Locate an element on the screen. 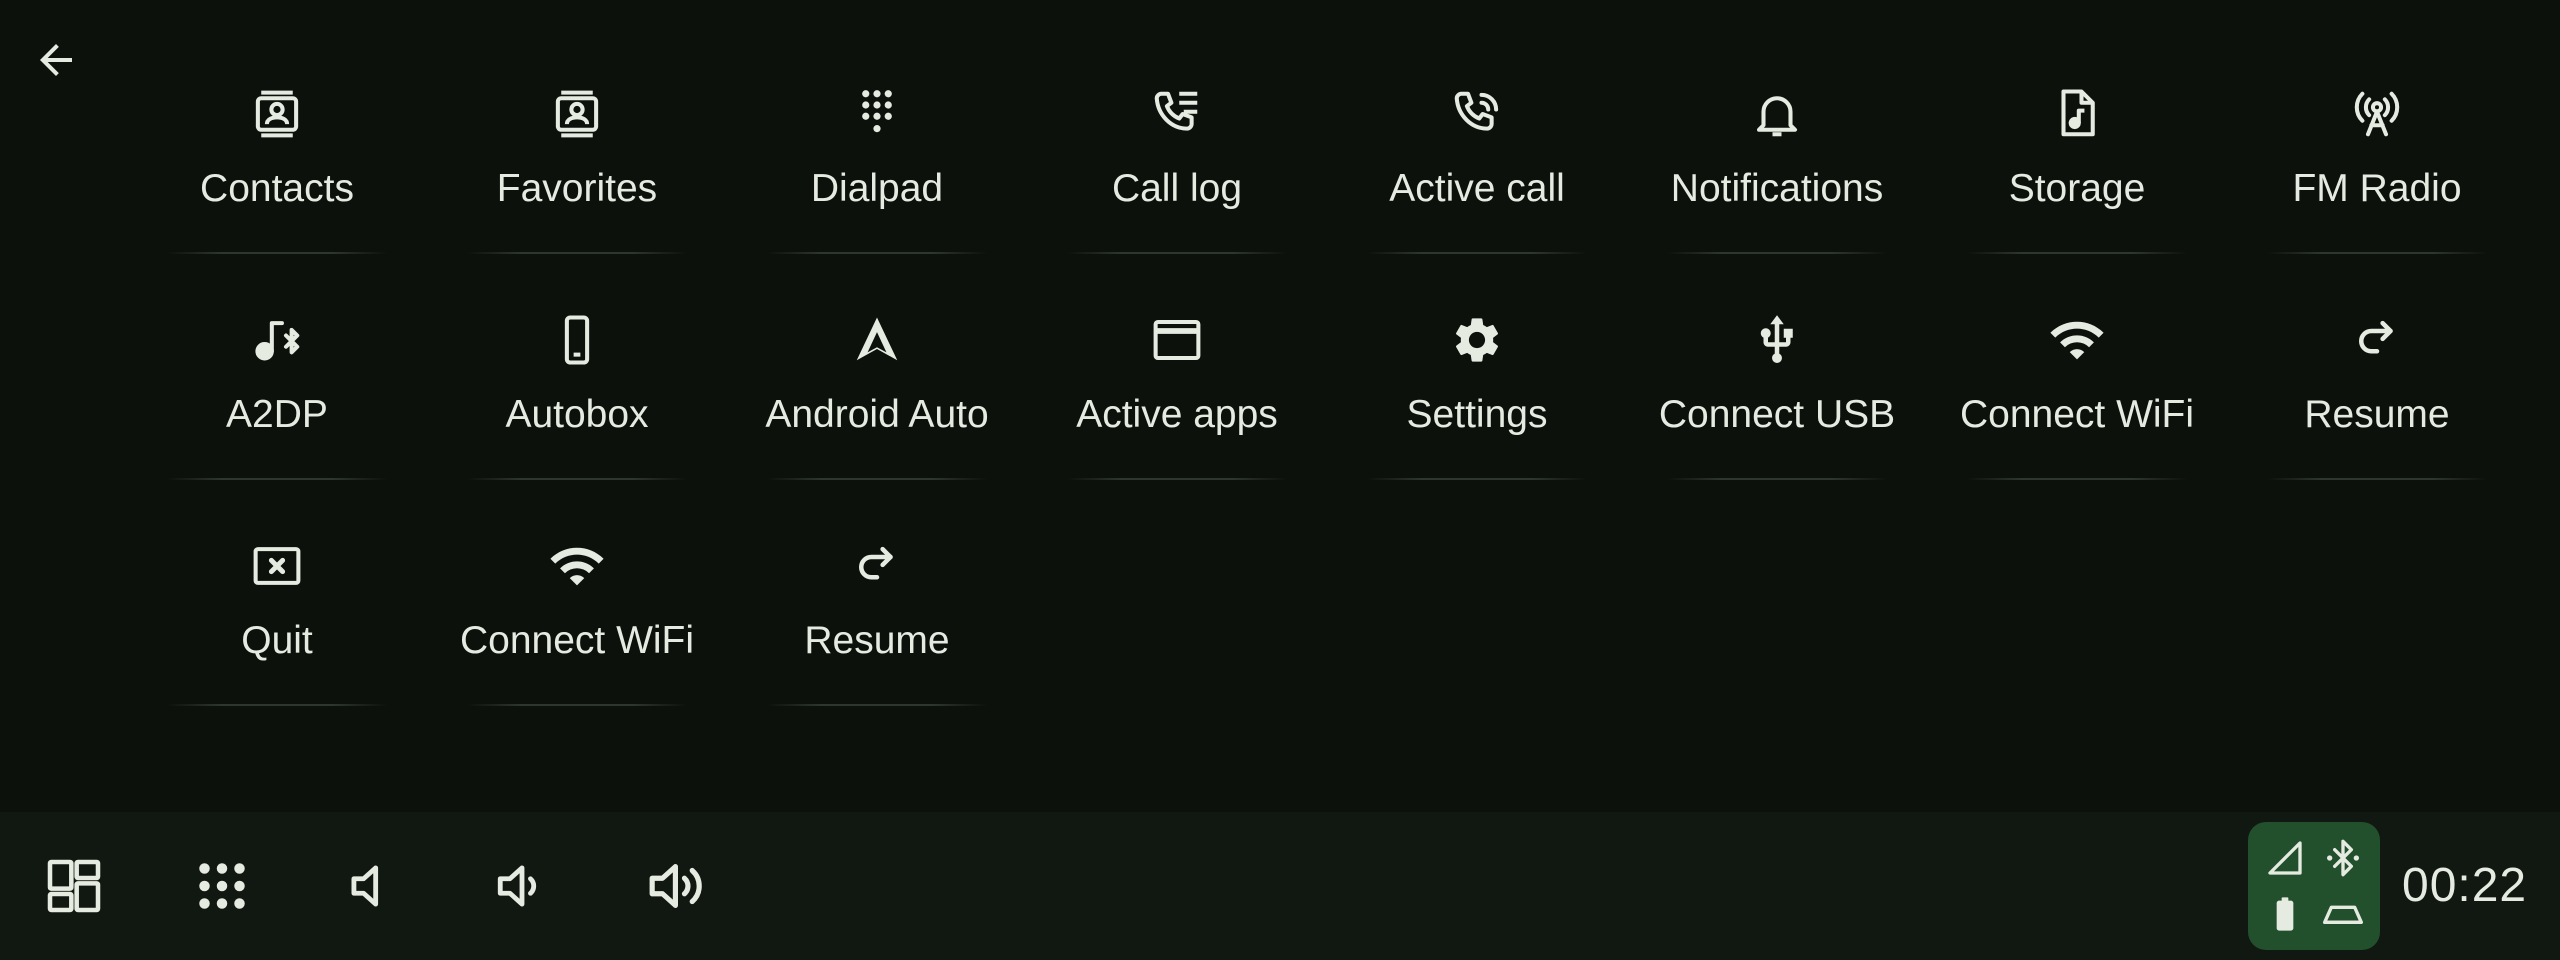 The image size is (2560, 960). volume-mute-button is located at coordinates (366, 886).